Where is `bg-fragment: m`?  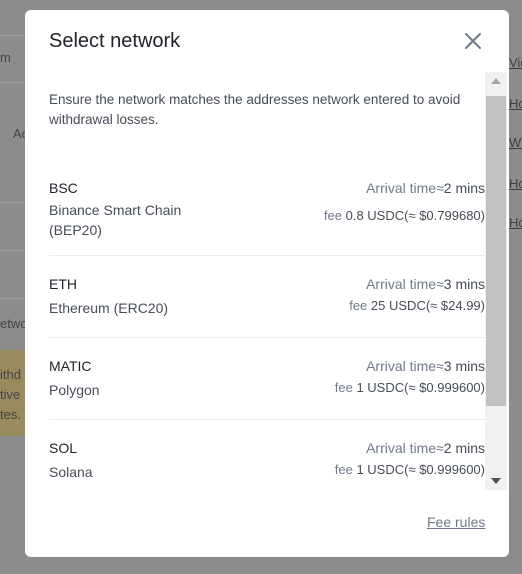
bg-fragment: m is located at coordinates (5, 57).